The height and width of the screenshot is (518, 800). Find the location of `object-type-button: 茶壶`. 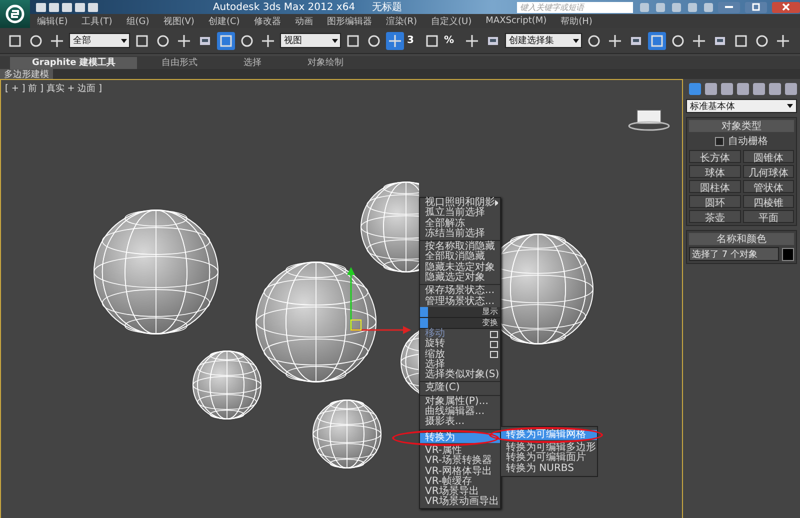

object-type-button: 茶壶 is located at coordinates (714, 216).